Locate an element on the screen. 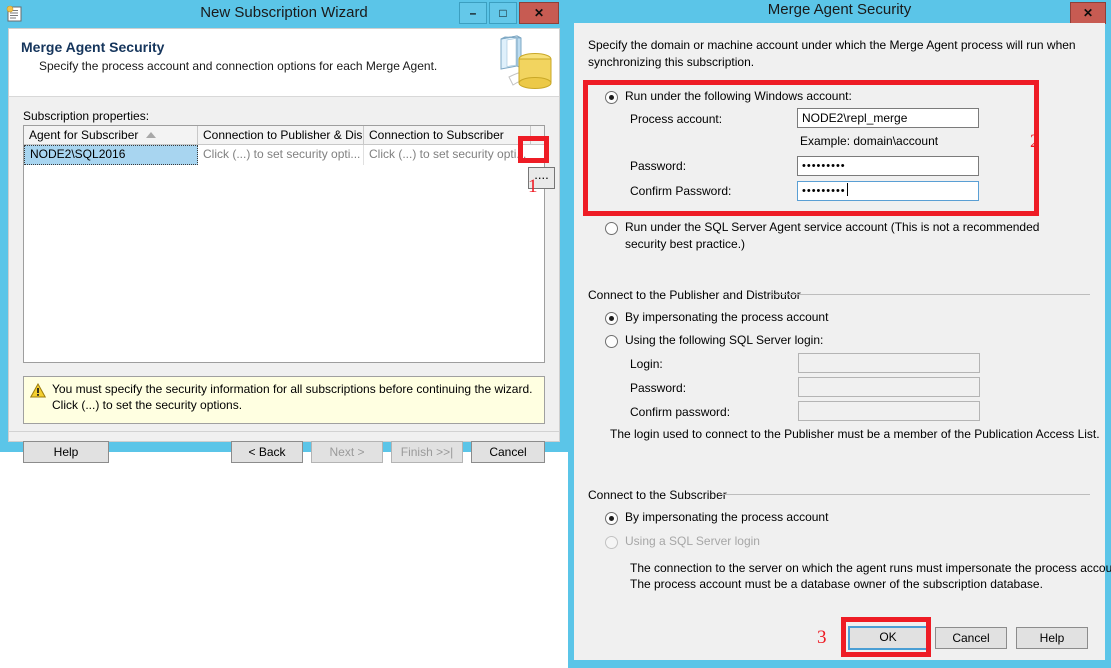  radio-run-under-windows-account is located at coordinates (611, 97).